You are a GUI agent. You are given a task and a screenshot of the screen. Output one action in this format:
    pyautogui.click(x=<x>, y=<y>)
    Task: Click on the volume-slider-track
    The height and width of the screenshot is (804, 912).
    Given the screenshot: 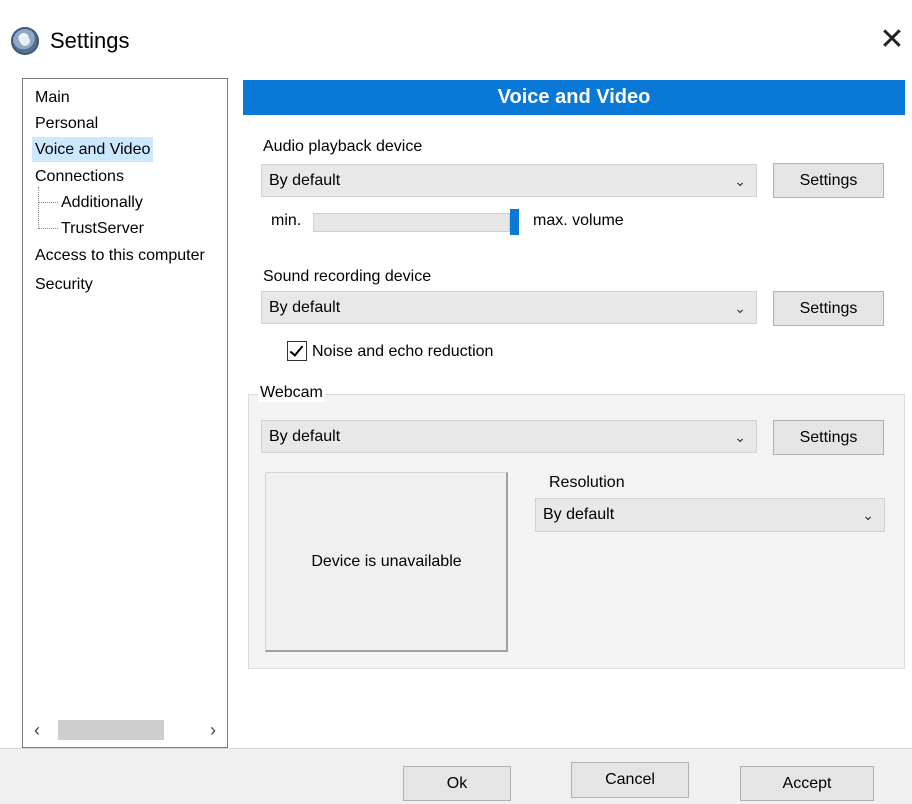 What is the action you would take?
    pyautogui.click(x=411, y=222)
    